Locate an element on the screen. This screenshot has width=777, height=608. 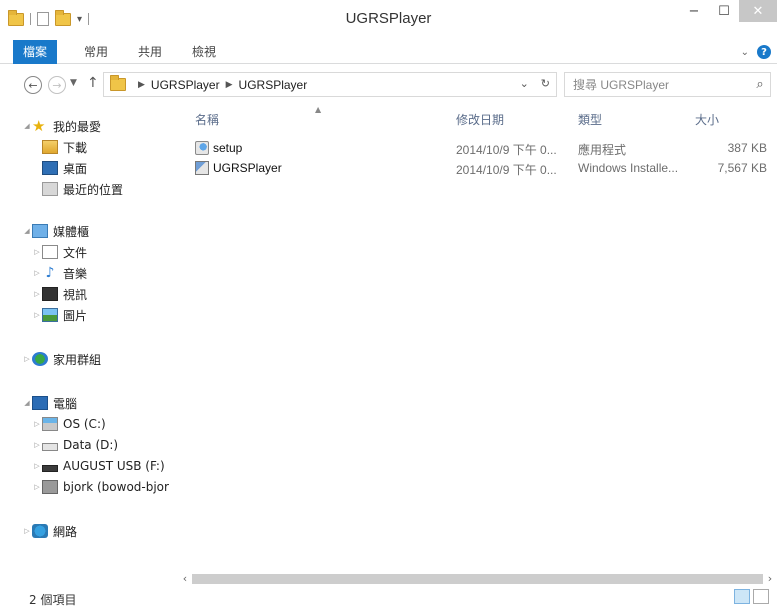
sidebar-item-documents: ▷ 文件 is located at coordinates (59, 252).